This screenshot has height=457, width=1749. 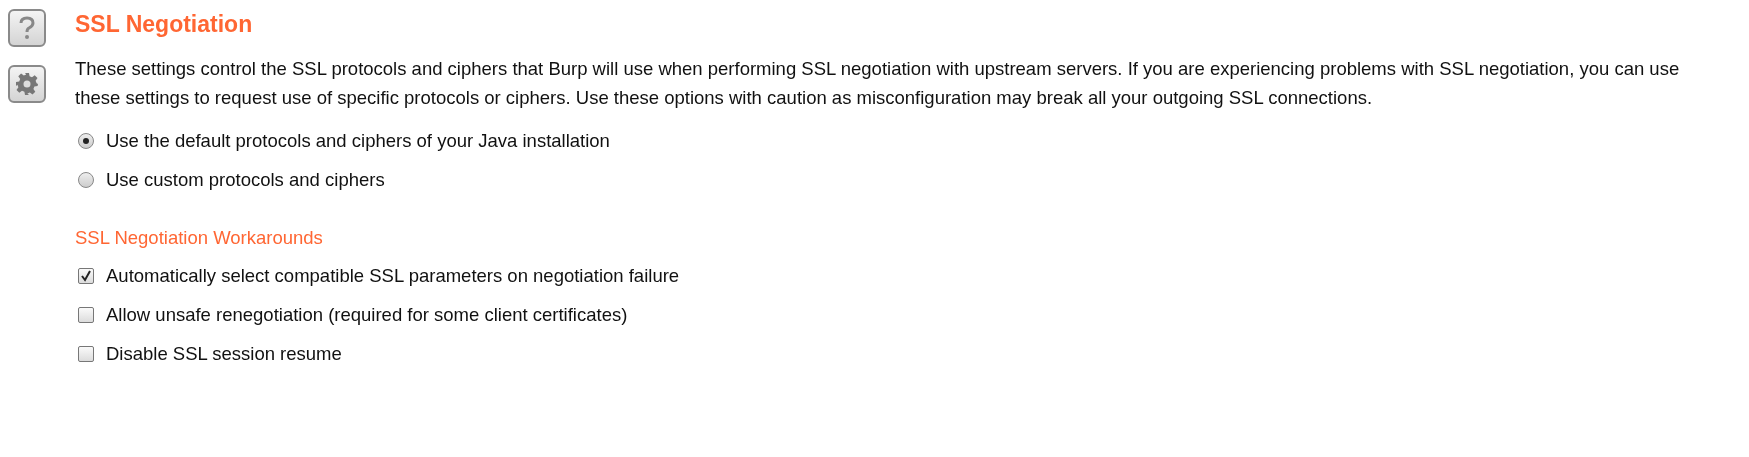 I want to click on gear-icon, so click(x=27, y=84).